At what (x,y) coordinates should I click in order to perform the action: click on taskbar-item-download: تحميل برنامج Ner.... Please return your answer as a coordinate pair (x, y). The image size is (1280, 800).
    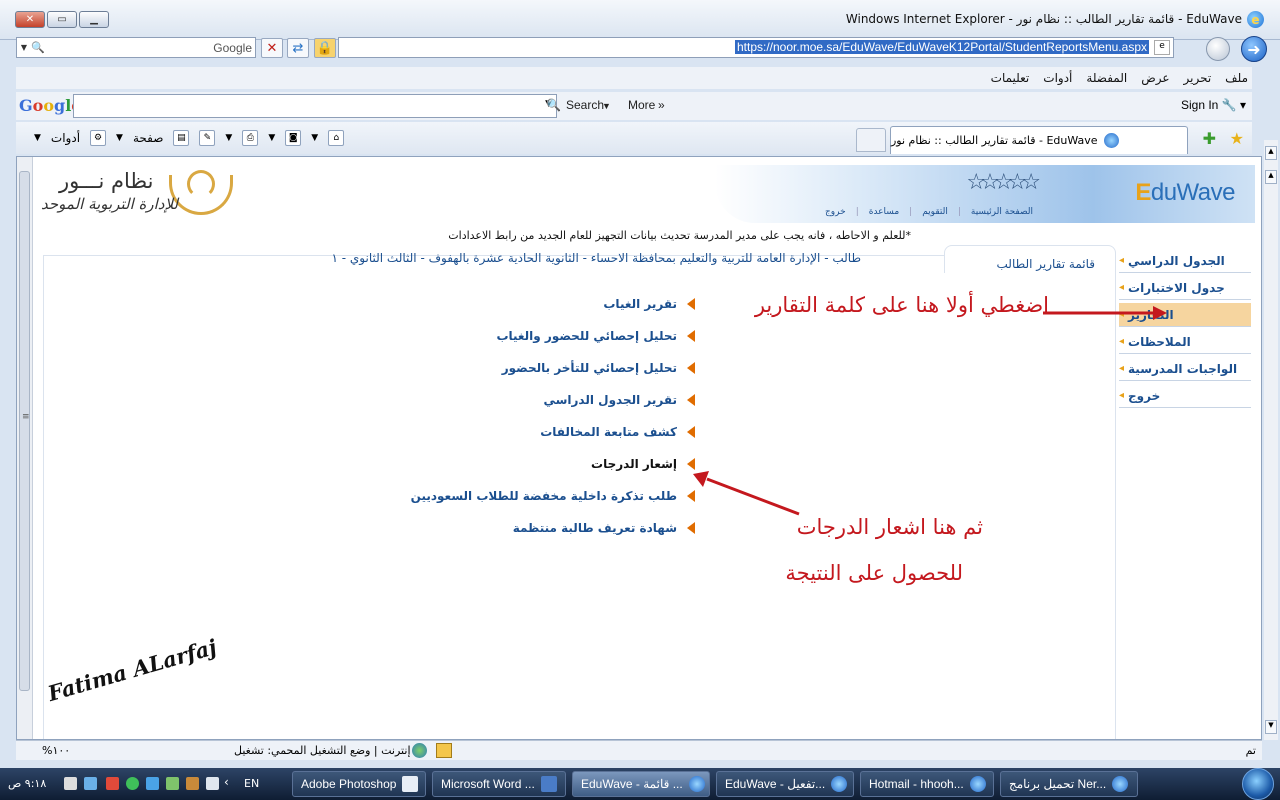
    Looking at the image, I should click on (1069, 784).